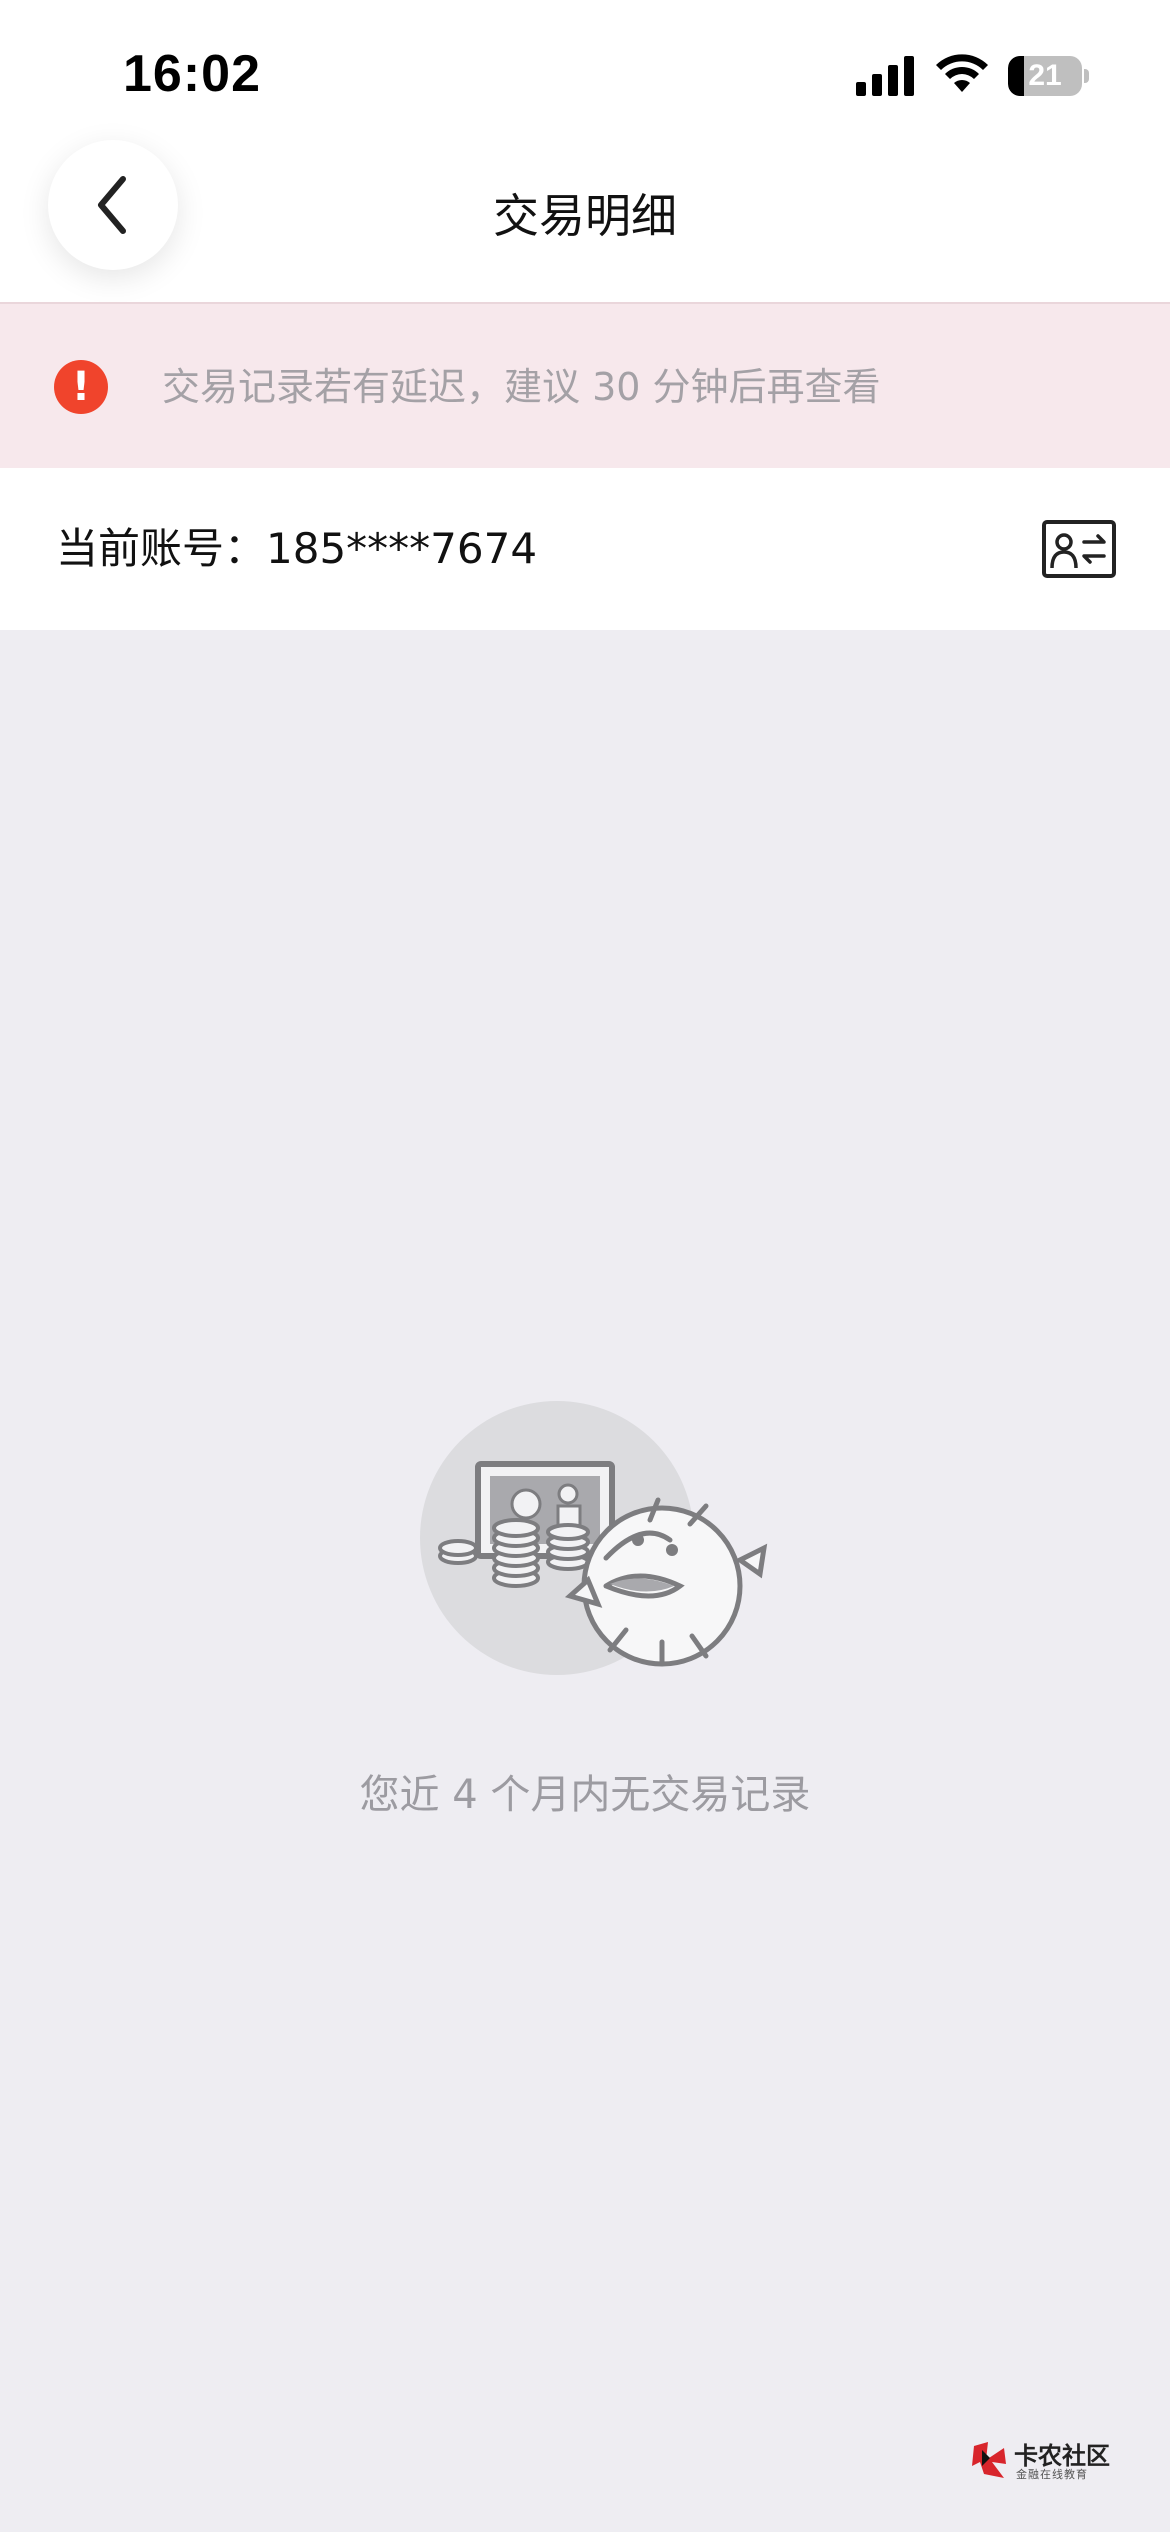 The height and width of the screenshot is (2532, 1170). What do you see at coordinates (585, 70) in the screenshot?
I see `status-bar: 16:02 21` at bounding box center [585, 70].